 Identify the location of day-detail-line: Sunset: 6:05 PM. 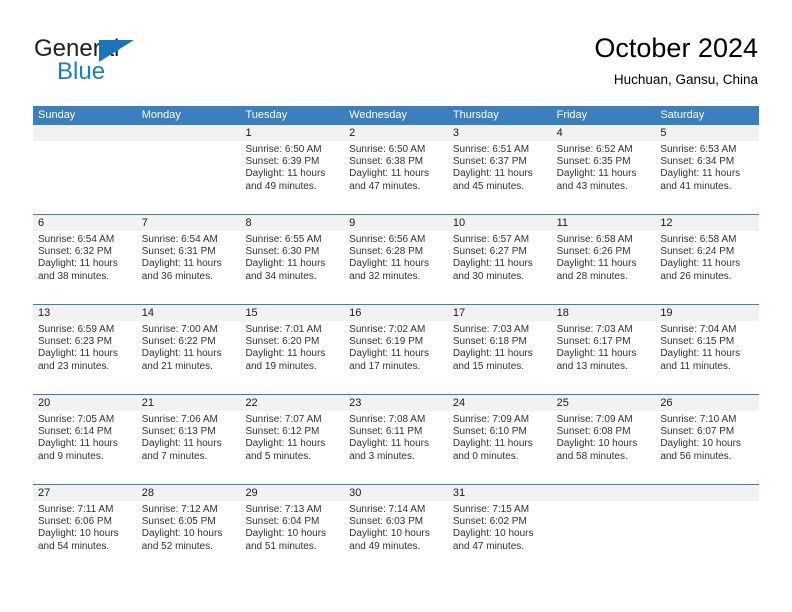
(178, 522).